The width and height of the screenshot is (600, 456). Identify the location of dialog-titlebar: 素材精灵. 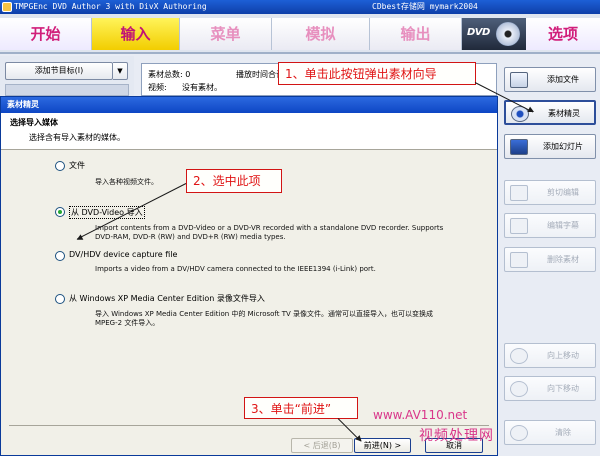
(249, 105).